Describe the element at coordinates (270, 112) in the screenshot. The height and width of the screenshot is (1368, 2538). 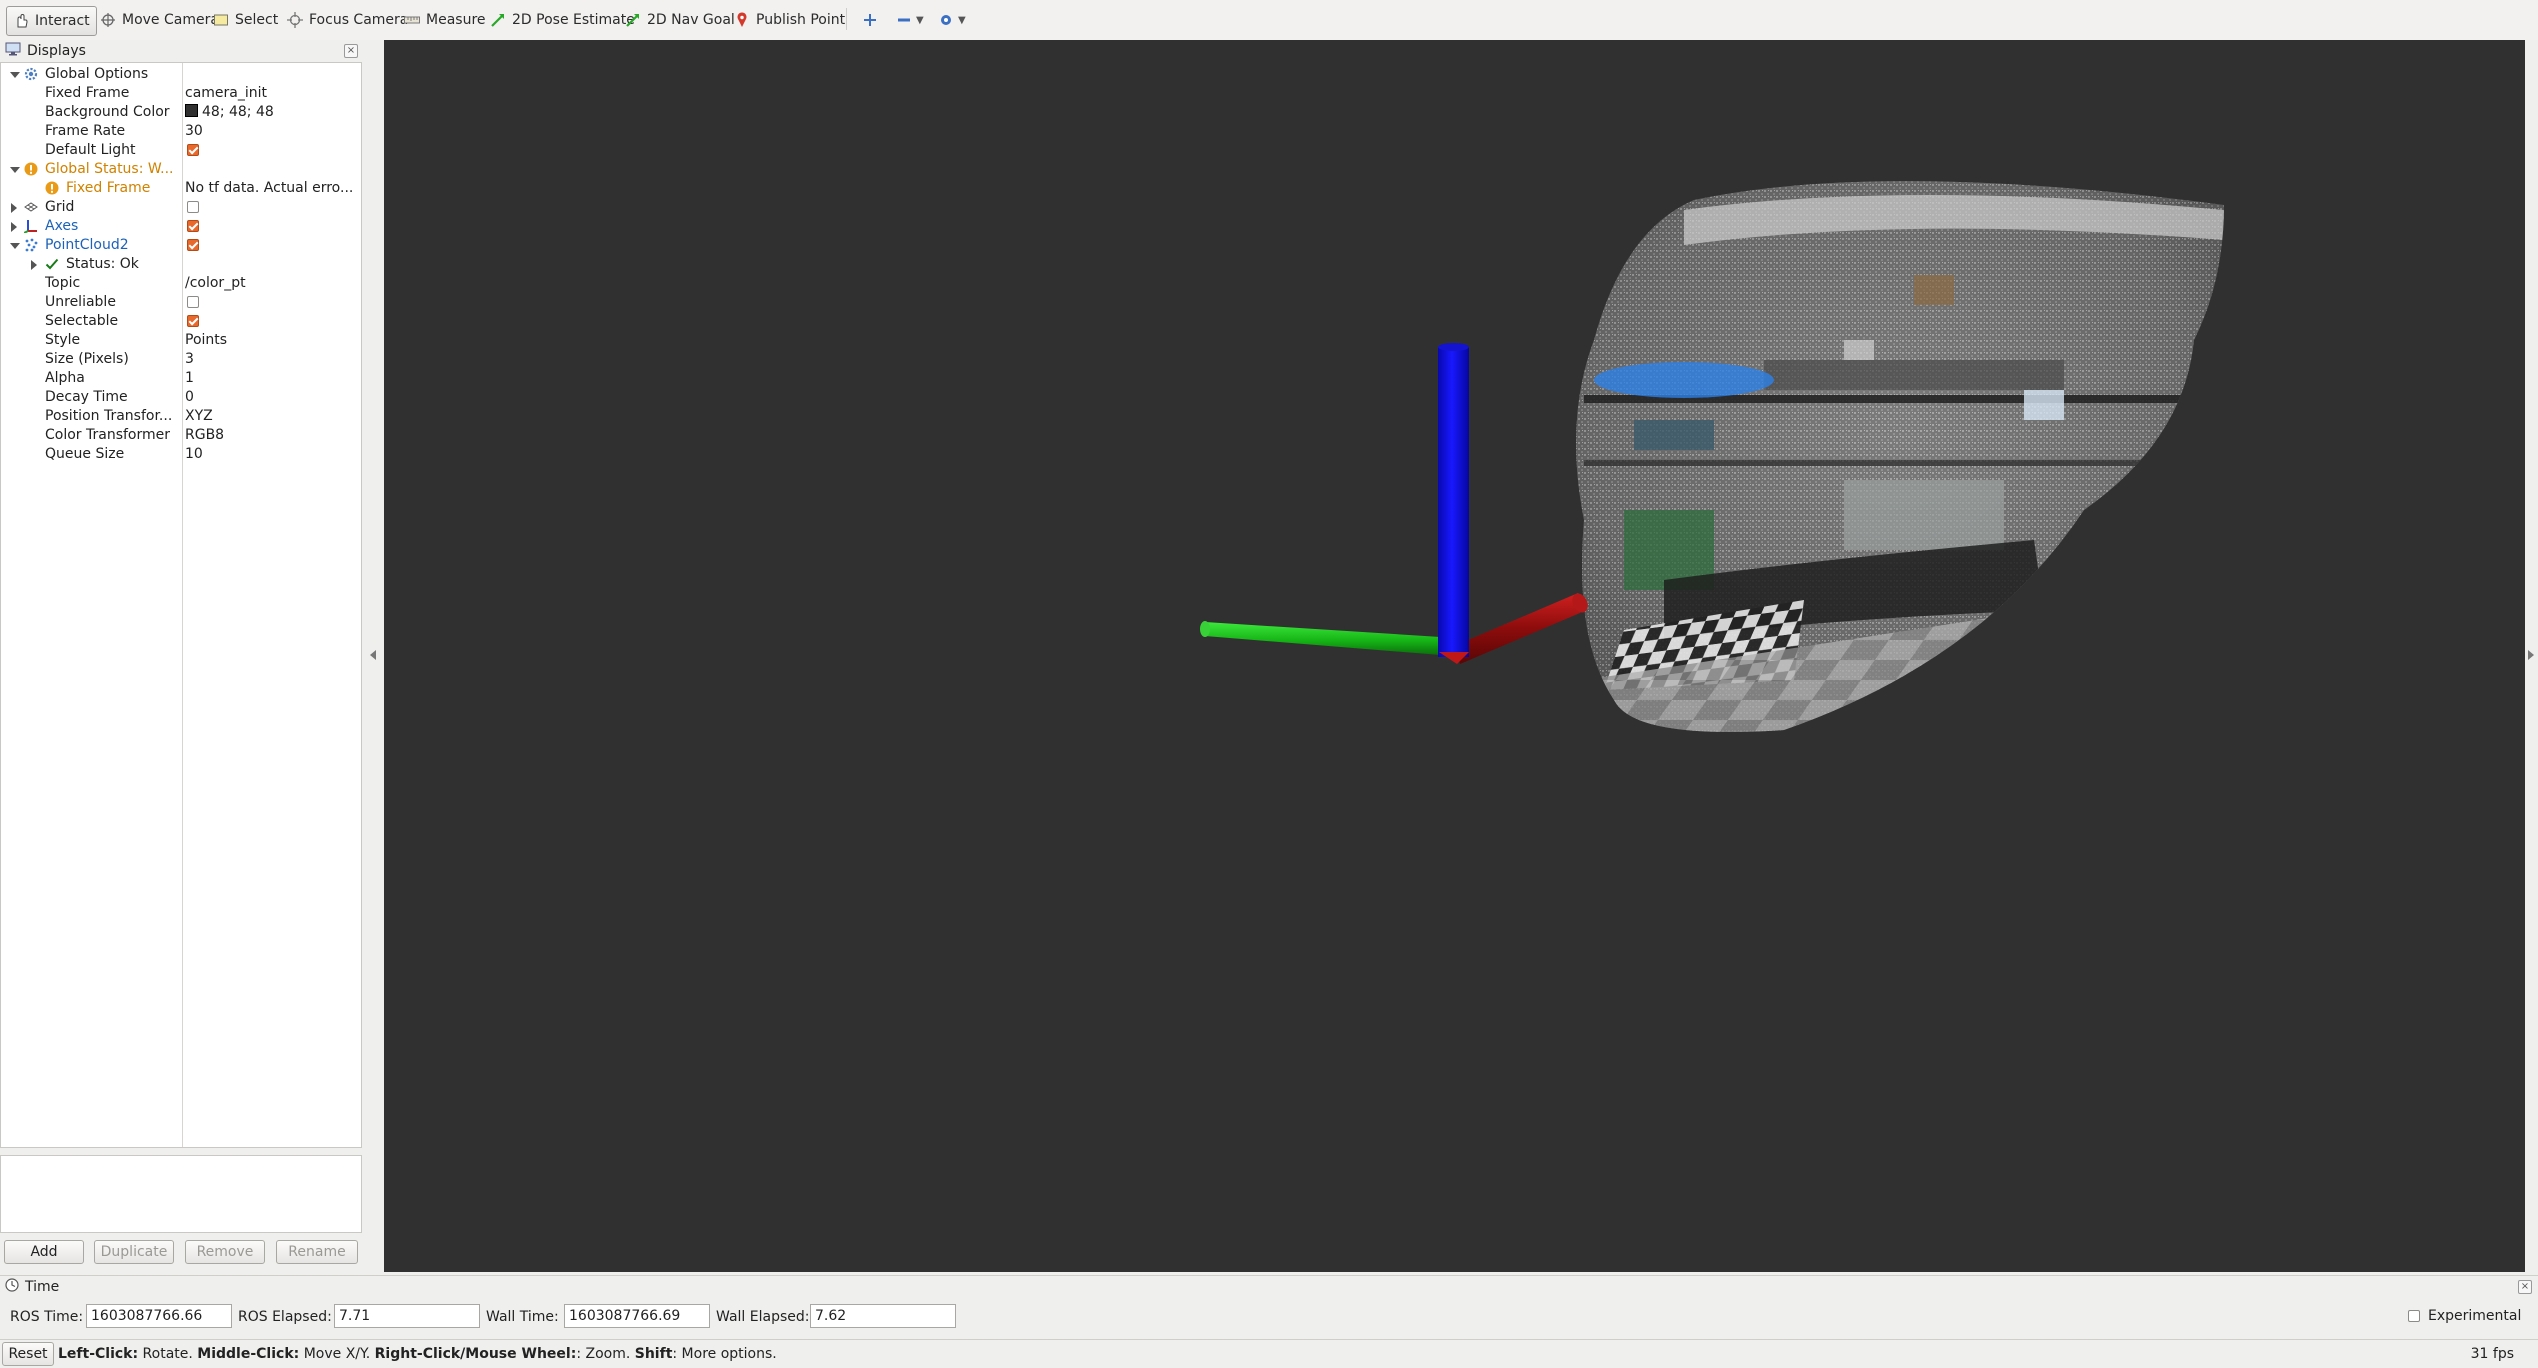
I see `property-value: 48; 48; 48` at that location.